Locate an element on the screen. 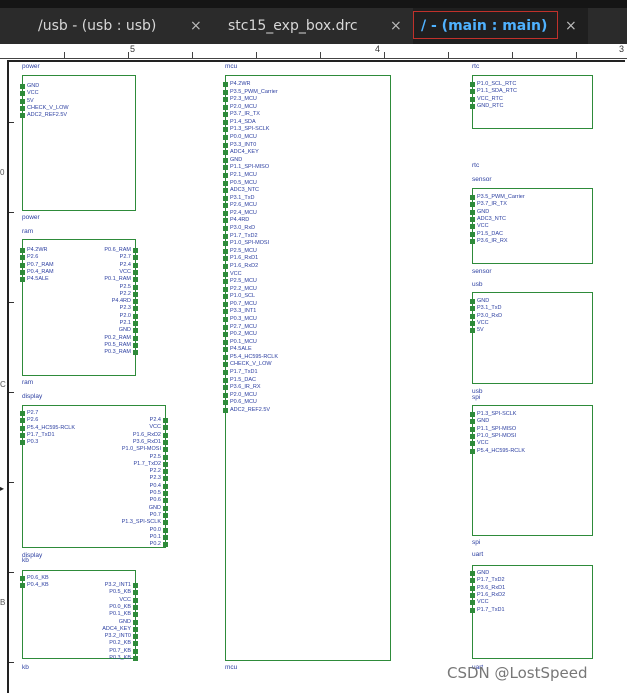 The height and width of the screenshot is (693, 627). sheet-pin: P0.7_KB is located at coordinates (81, 651).